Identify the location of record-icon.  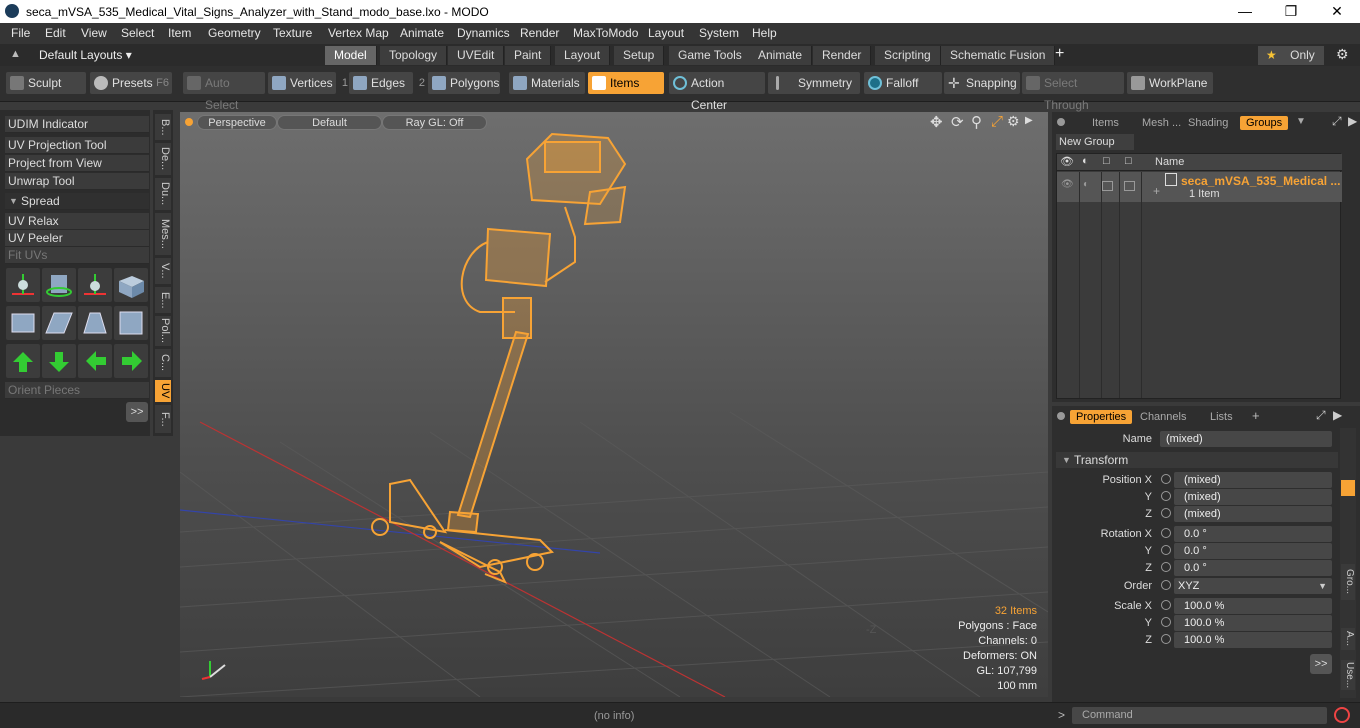
(1342, 715).